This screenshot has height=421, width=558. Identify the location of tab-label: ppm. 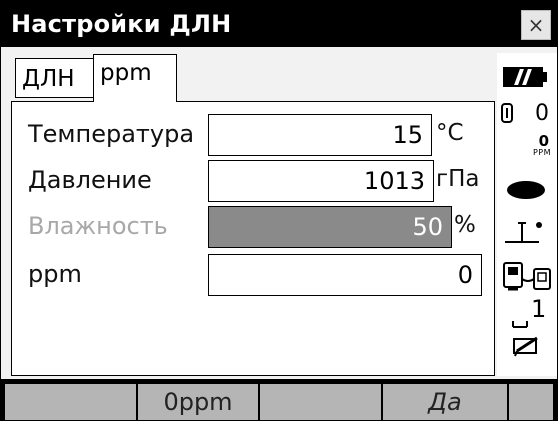
(126, 73).